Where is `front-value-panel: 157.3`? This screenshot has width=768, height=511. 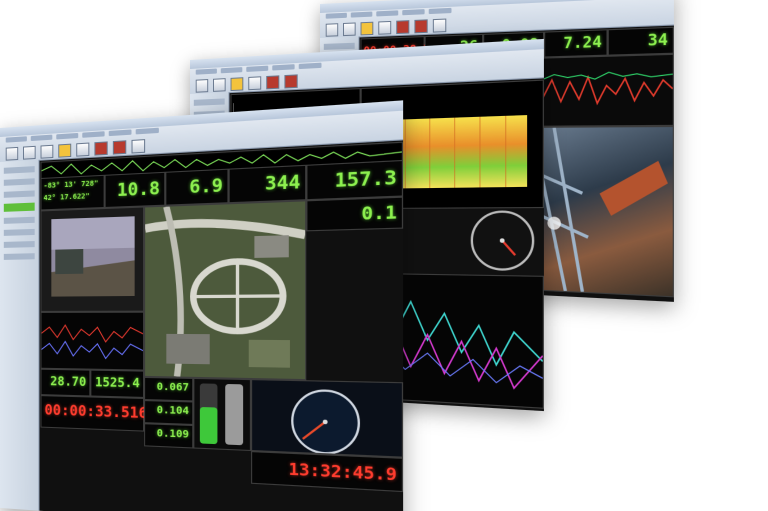
front-value-panel: 157.3 is located at coordinates (355, 180).